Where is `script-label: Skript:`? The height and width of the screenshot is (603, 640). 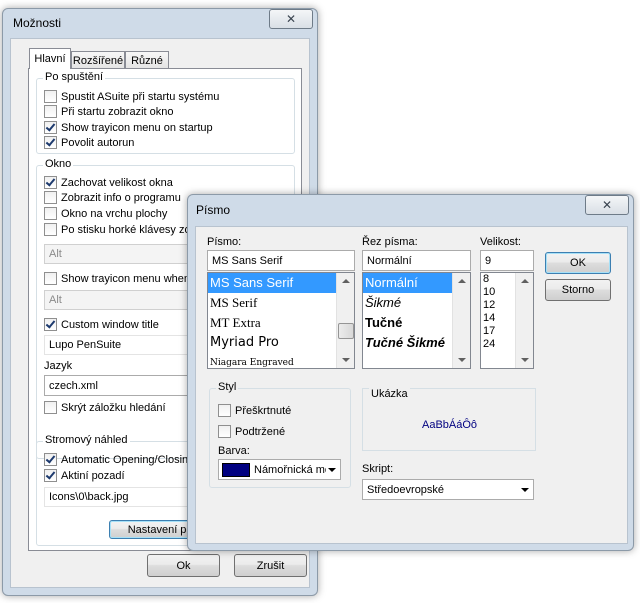 script-label: Skript: is located at coordinates (378, 469).